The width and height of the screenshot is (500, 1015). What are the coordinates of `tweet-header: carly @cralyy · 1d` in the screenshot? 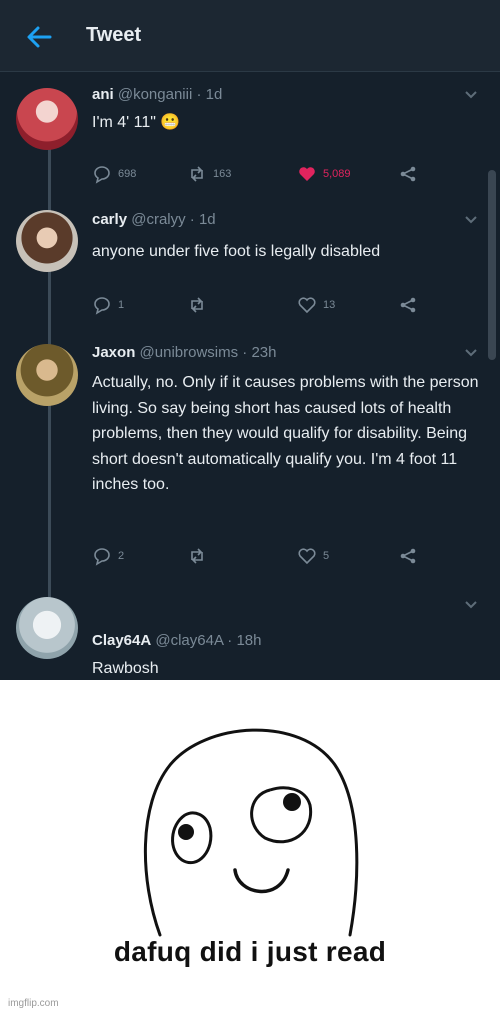 It's located at (154, 219).